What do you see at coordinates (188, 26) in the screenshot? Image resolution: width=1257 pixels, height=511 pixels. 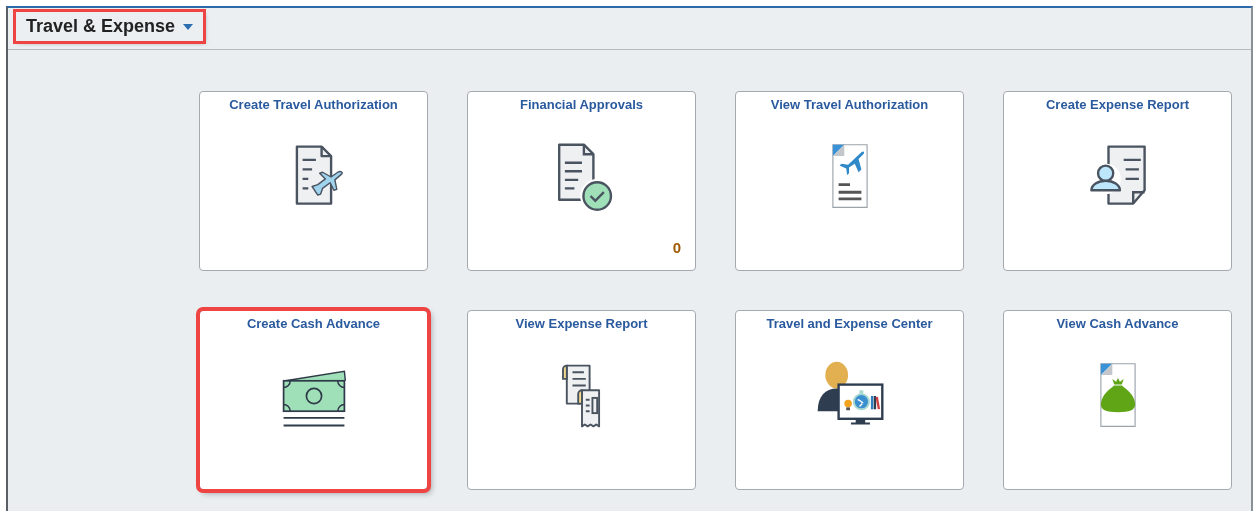 I see `caret-icon` at bounding box center [188, 26].